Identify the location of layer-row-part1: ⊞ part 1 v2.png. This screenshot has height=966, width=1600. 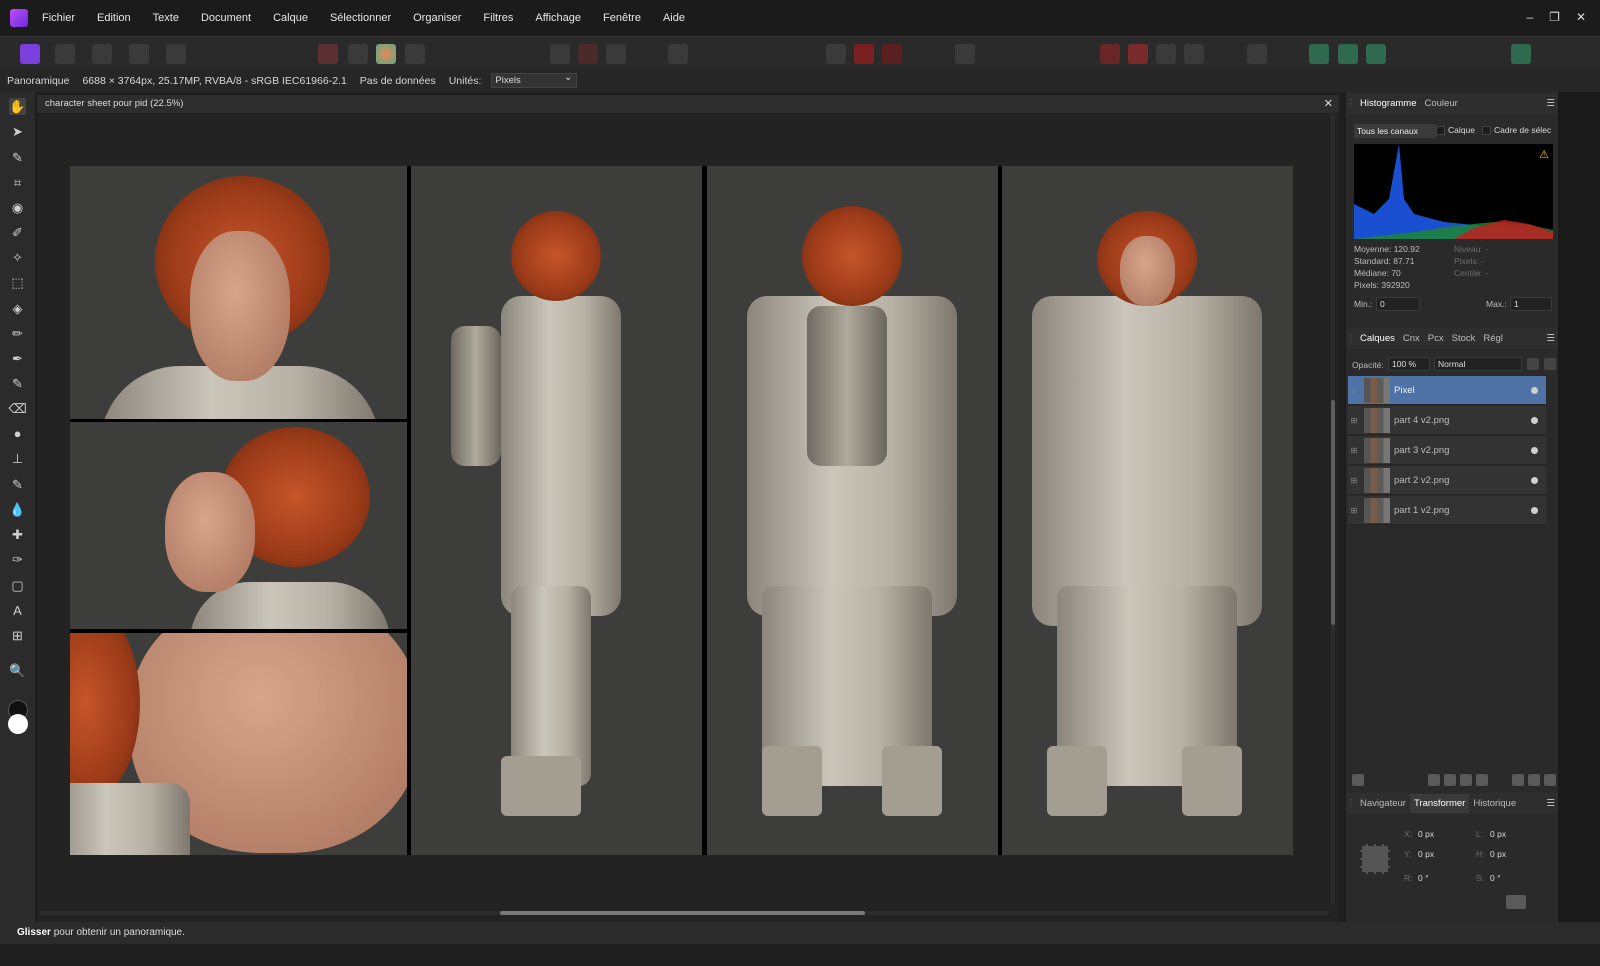
(1447, 510).